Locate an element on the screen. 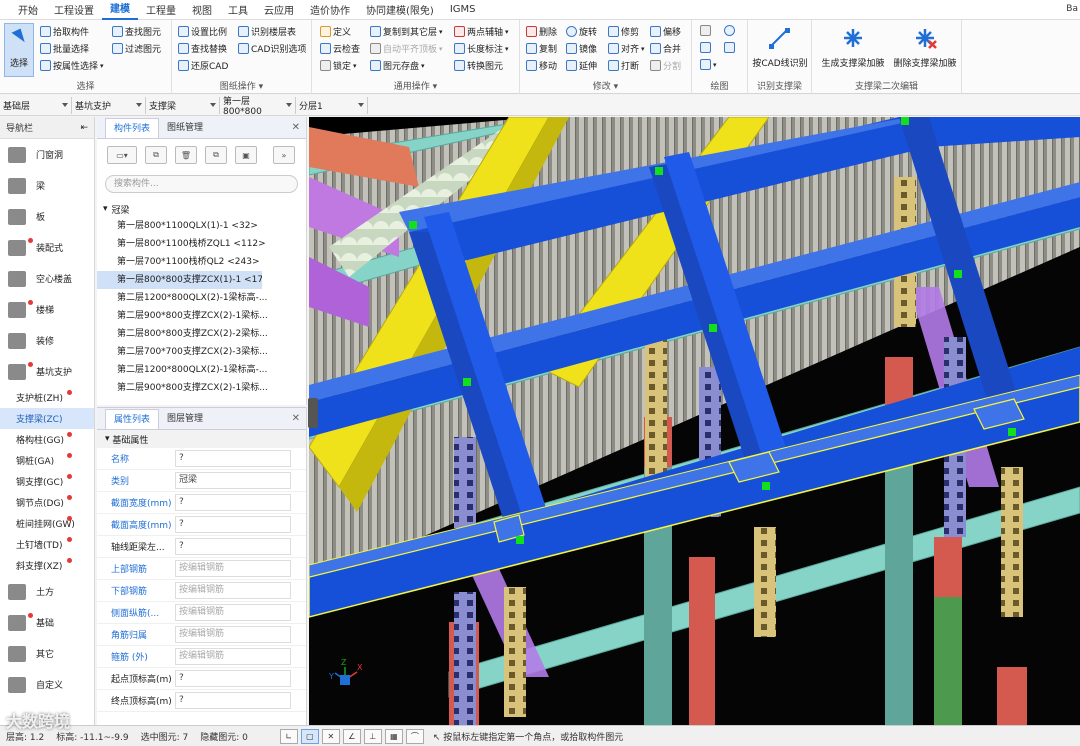 The image size is (1080, 746). nav-subitem-1: 支撑梁(ZC) is located at coordinates (47, 418).